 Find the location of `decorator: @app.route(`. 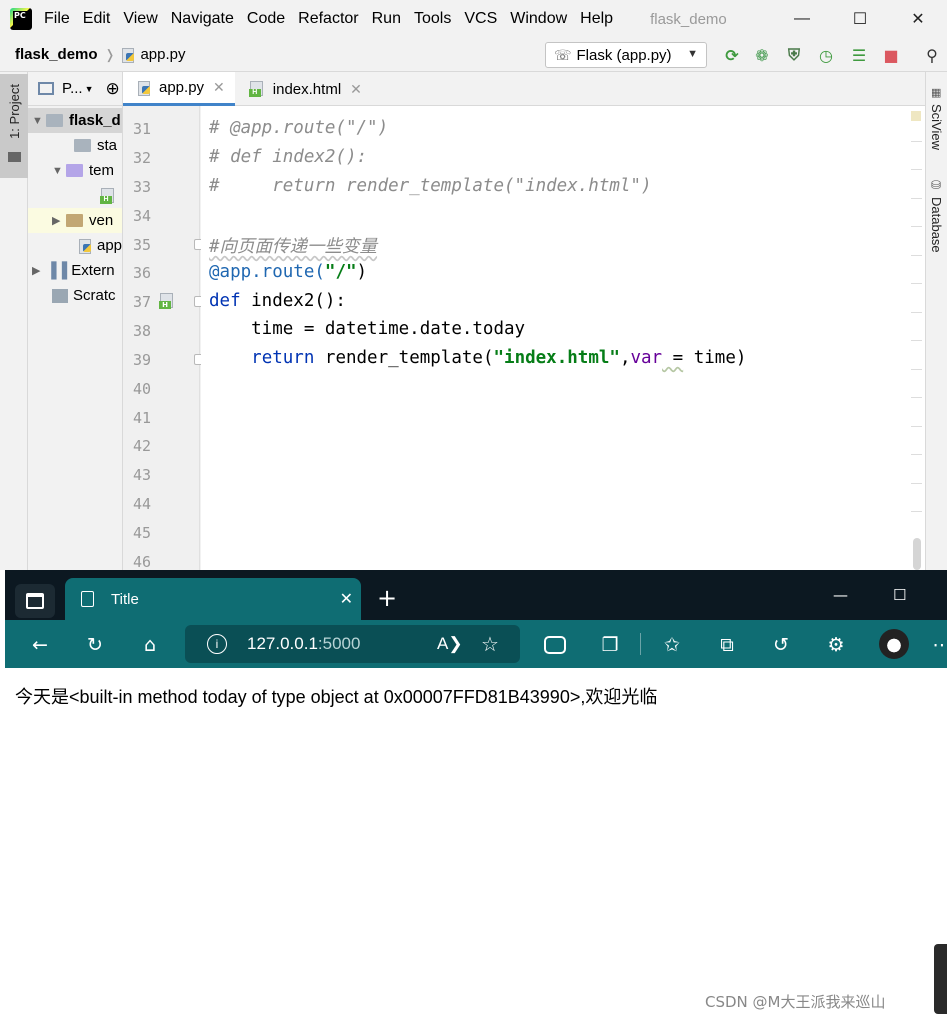

decorator: @app.route( is located at coordinates (267, 272).